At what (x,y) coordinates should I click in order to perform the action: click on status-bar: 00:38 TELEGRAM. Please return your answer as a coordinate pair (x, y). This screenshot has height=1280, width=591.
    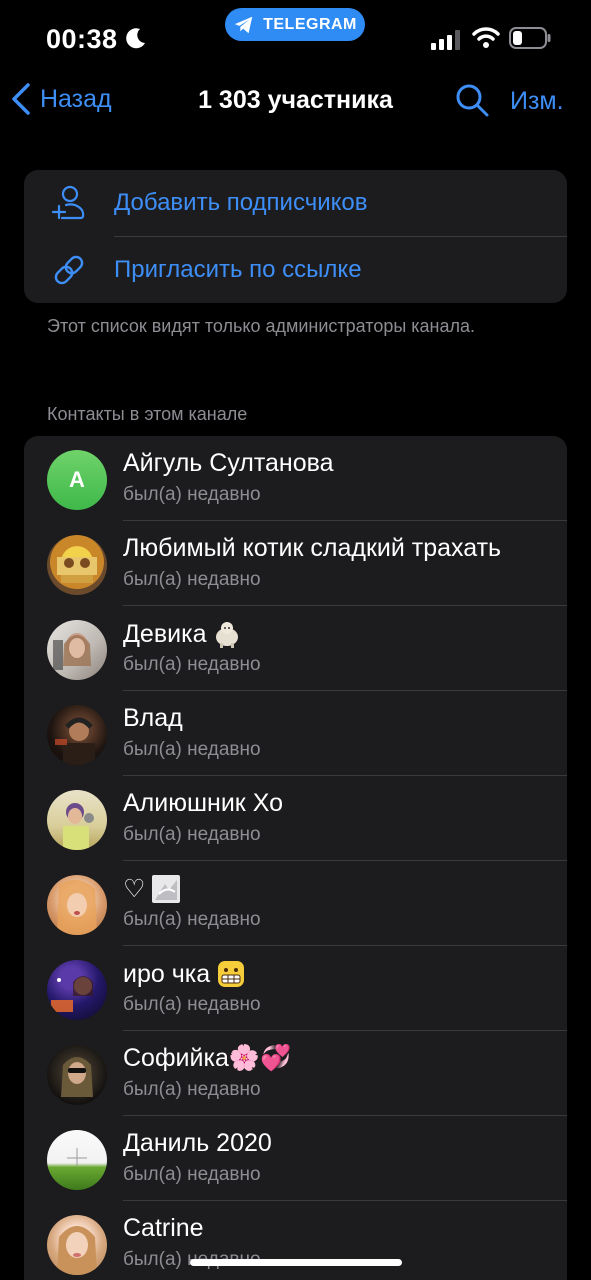
    Looking at the image, I should click on (295, 40).